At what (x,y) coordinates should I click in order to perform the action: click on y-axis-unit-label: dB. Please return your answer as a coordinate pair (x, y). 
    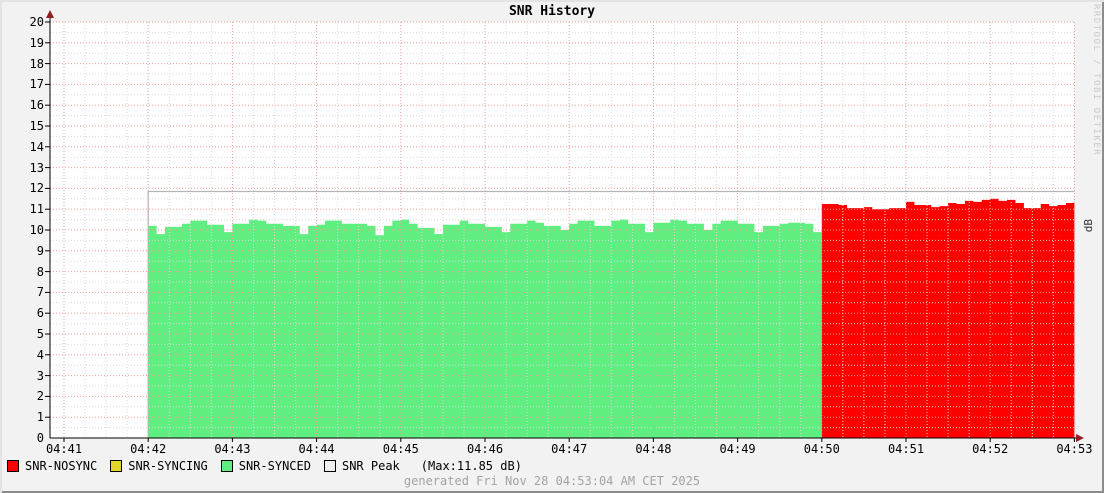
    Looking at the image, I should click on (1088, 226).